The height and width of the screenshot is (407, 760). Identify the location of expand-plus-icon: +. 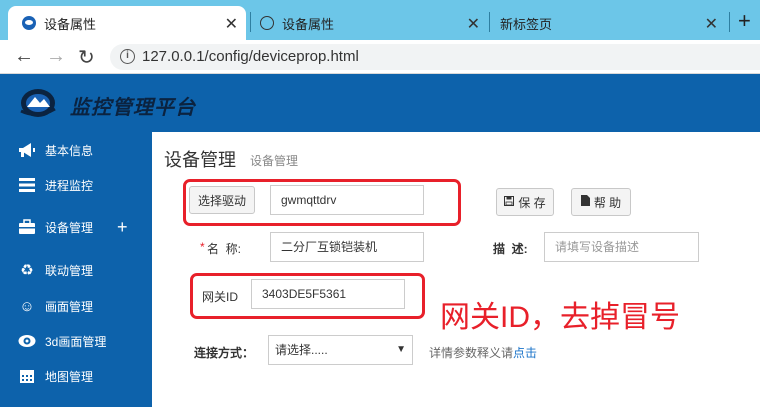
(122, 227).